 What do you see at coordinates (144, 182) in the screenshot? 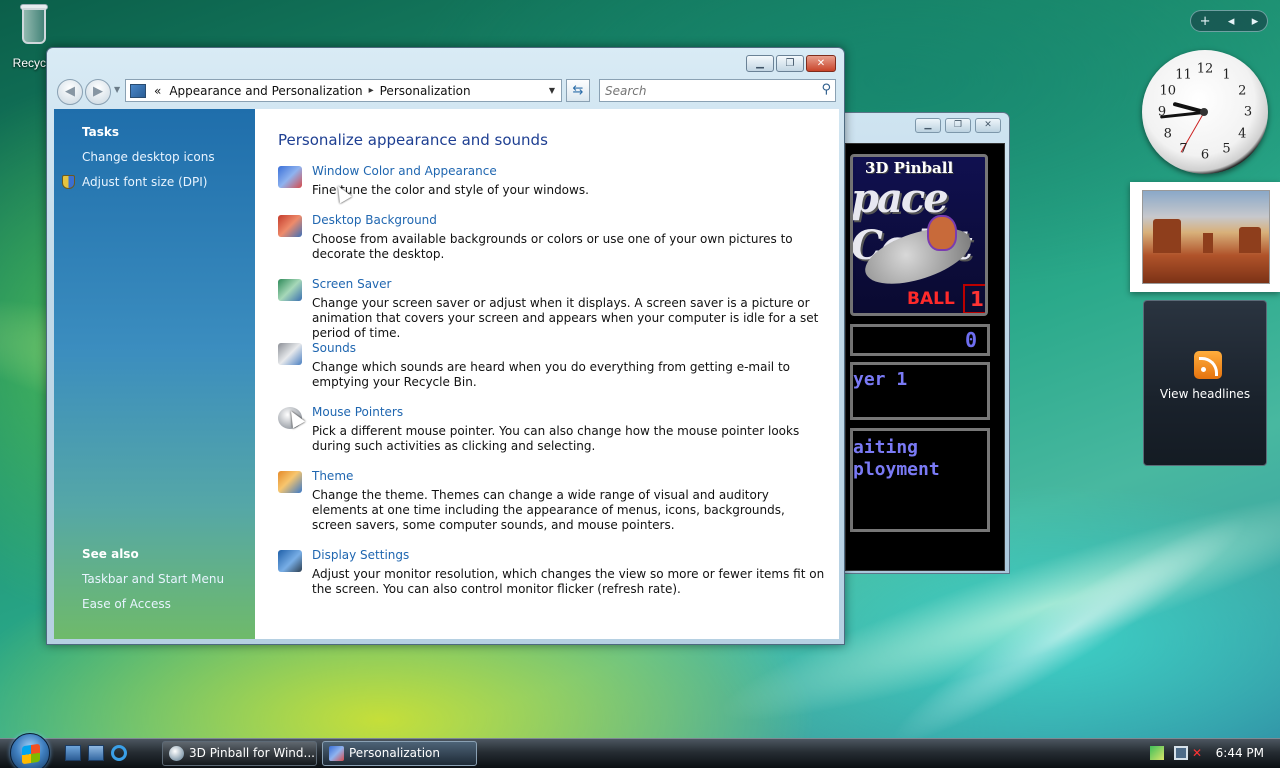
I see `adjust-font-size-link: Adjust font size (DPI)` at bounding box center [144, 182].